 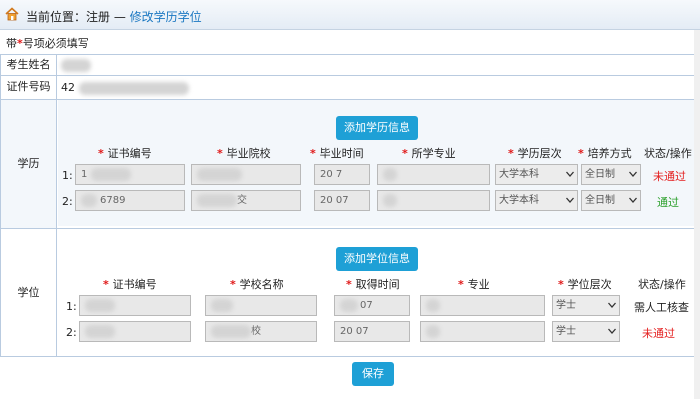 What do you see at coordinates (261, 331) in the screenshot?
I see `deg-school-input: 校` at bounding box center [261, 331].